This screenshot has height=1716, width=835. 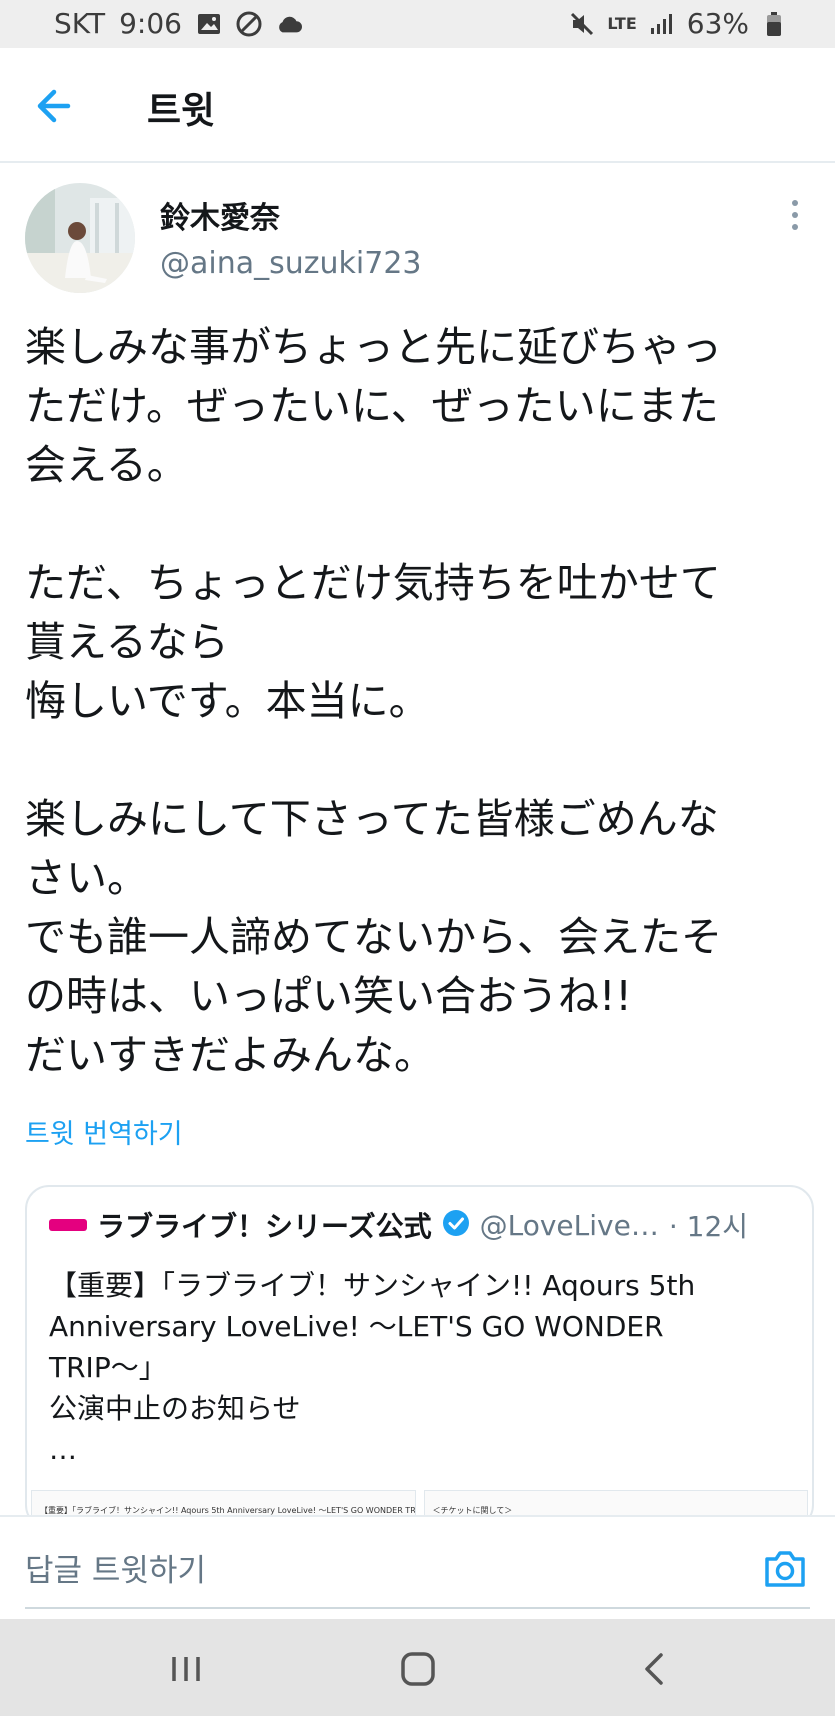 What do you see at coordinates (115, 1567) in the screenshot?
I see `reply-input: 답글 트윗하기` at bounding box center [115, 1567].